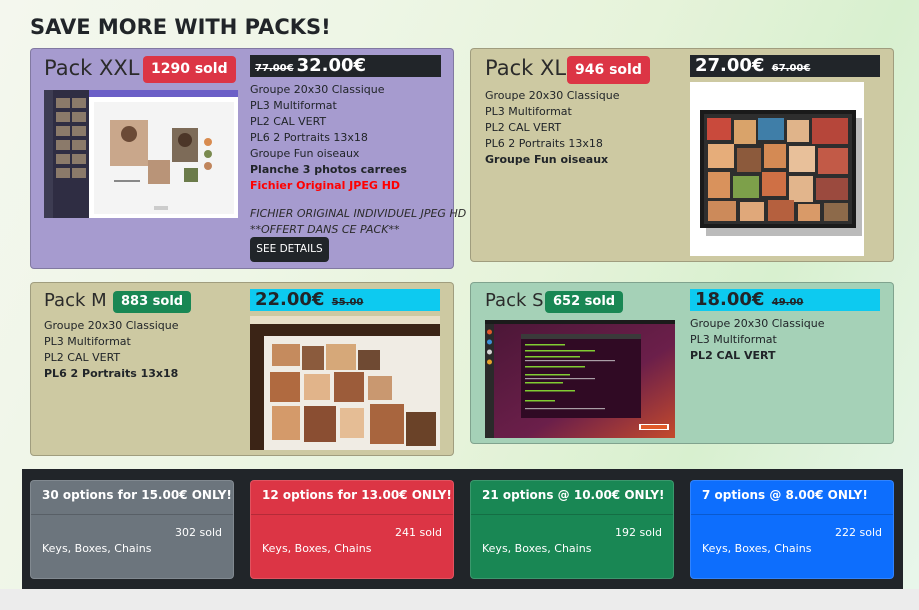  I want to click on page-footer-strip, so click(459, 599).